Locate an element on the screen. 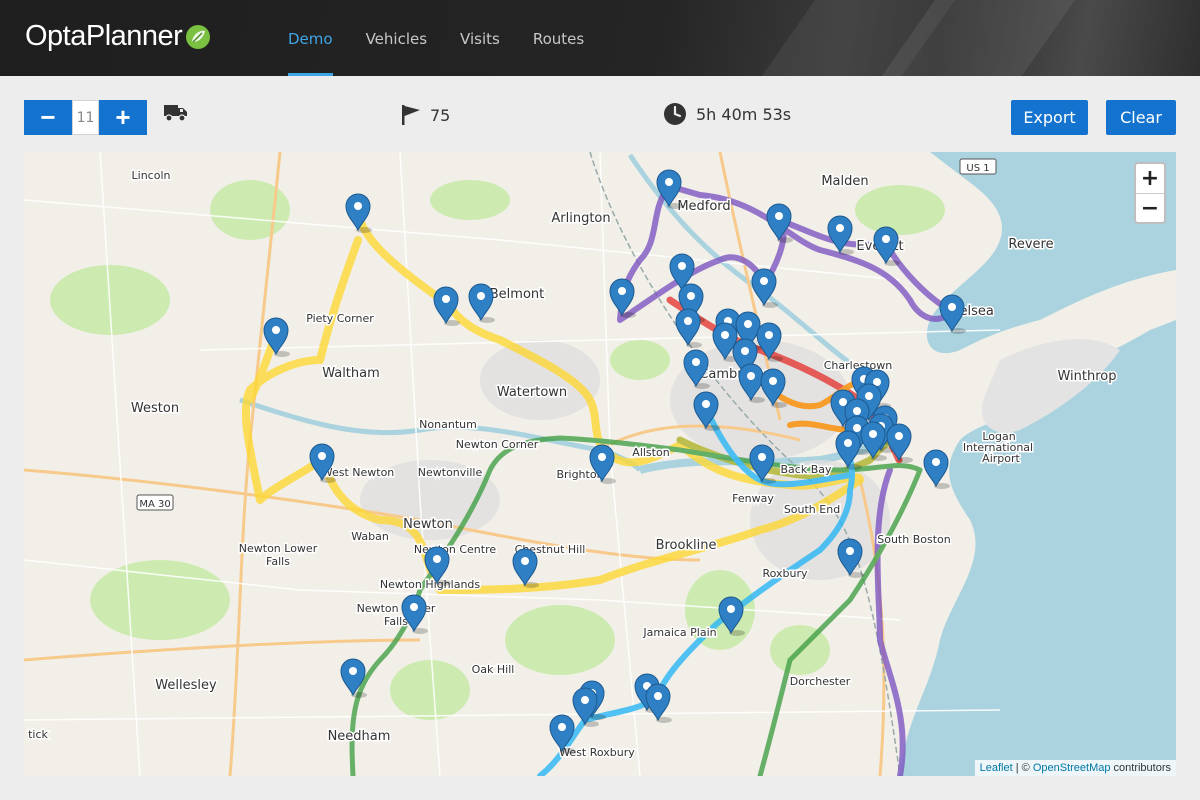  route-shield: MA 30 is located at coordinates (155, 502).